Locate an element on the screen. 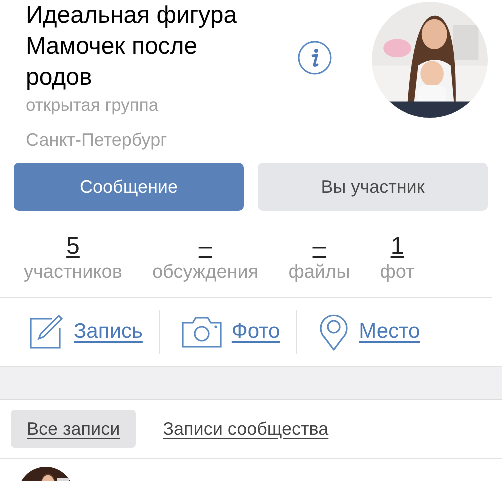 This screenshot has width=502, height=500. stat-count: 5 is located at coordinates (73, 247).